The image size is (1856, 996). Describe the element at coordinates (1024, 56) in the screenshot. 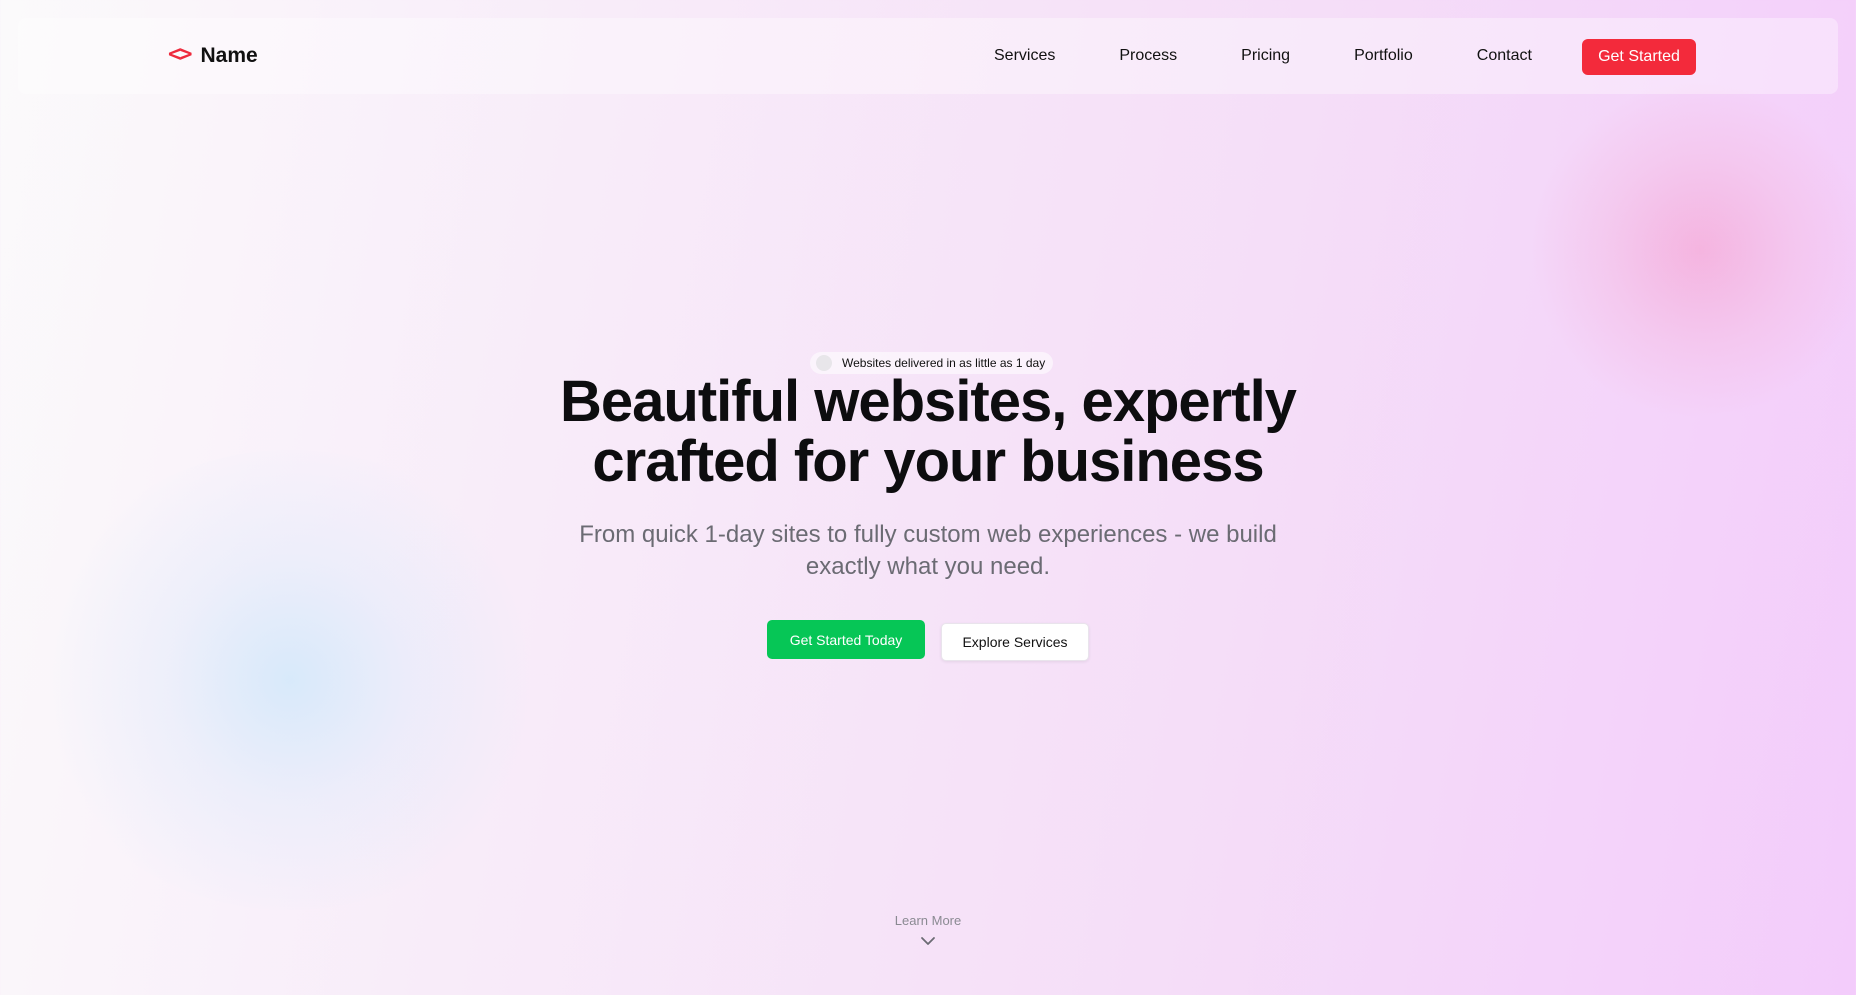

I see `nav-link-services: Services` at that location.